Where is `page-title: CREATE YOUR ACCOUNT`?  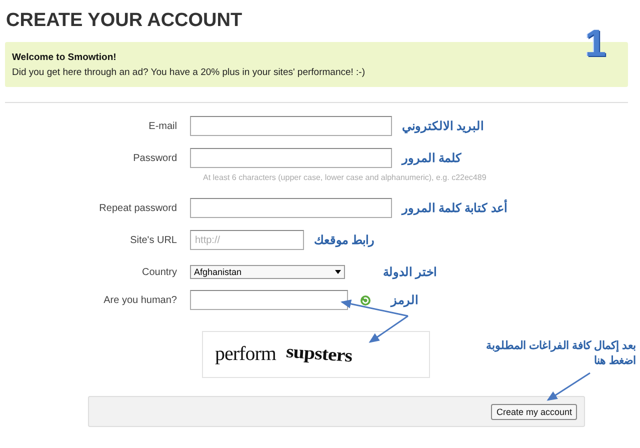
page-title: CREATE YOUR ACCOUNT is located at coordinates (124, 20).